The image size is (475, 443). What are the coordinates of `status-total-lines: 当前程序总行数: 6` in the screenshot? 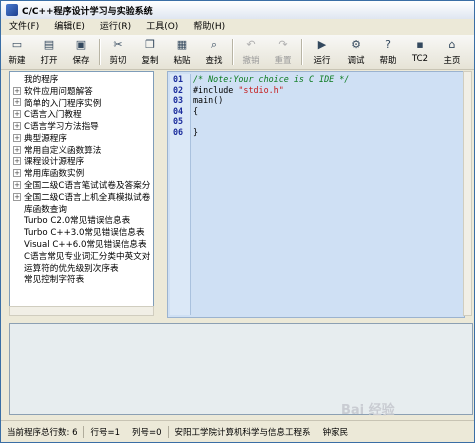 It's located at (42, 433).